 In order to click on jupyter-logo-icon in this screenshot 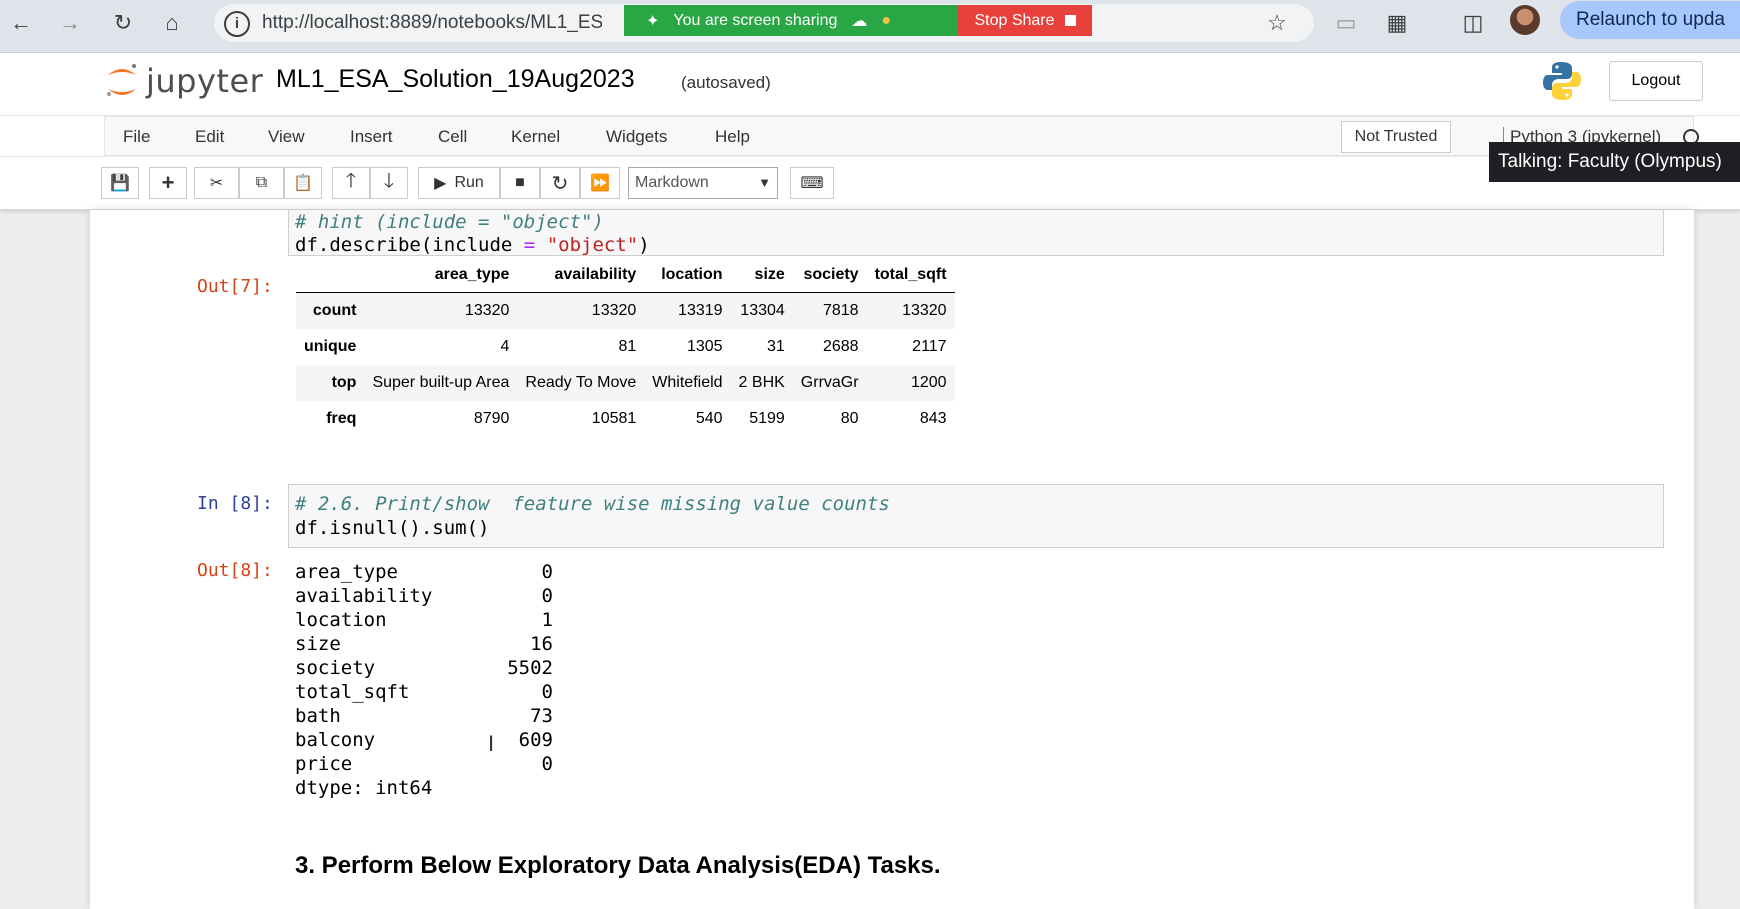, I will do `click(121, 80)`.